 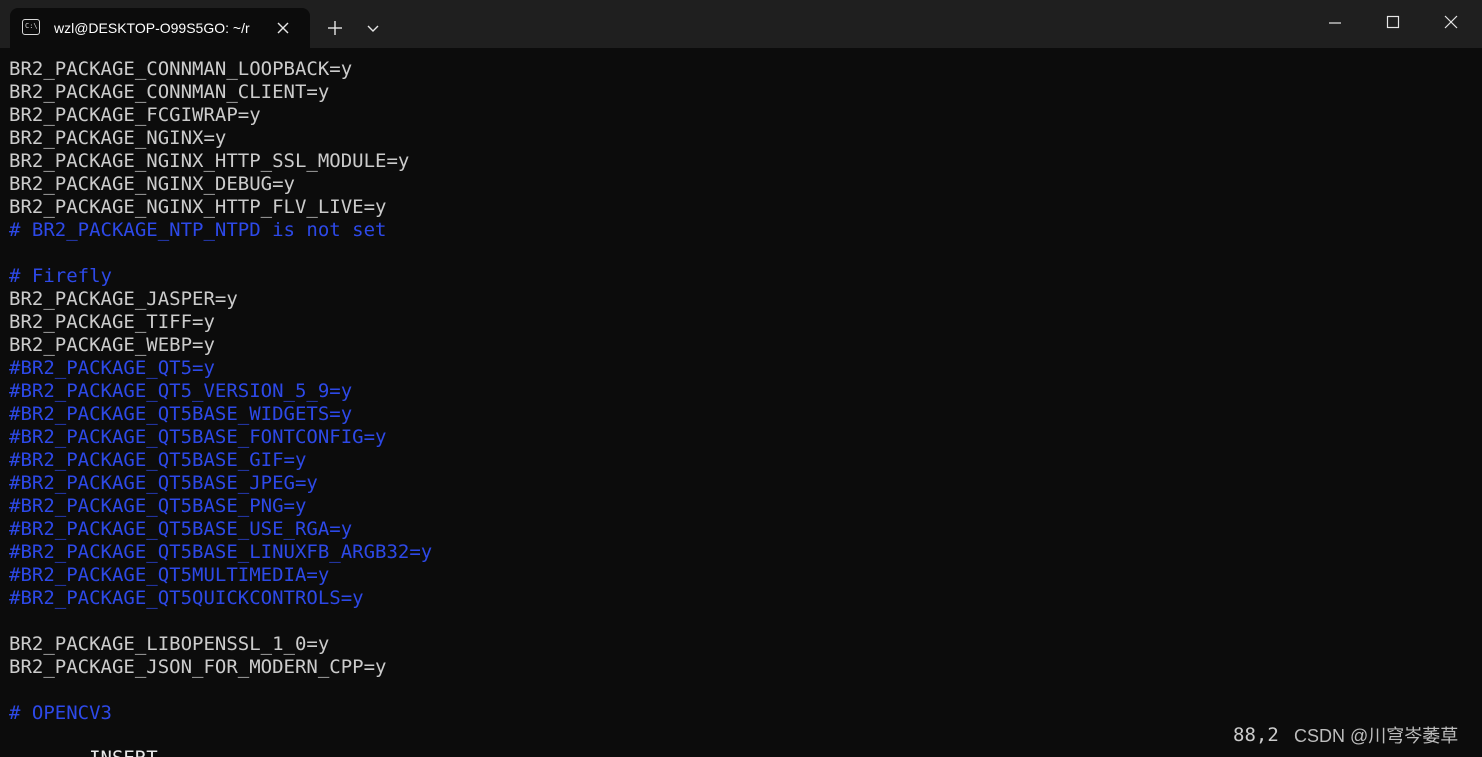 I want to click on config-line: BR2_PACKAGE_FCGIWRAP=y, so click(x=135, y=115).